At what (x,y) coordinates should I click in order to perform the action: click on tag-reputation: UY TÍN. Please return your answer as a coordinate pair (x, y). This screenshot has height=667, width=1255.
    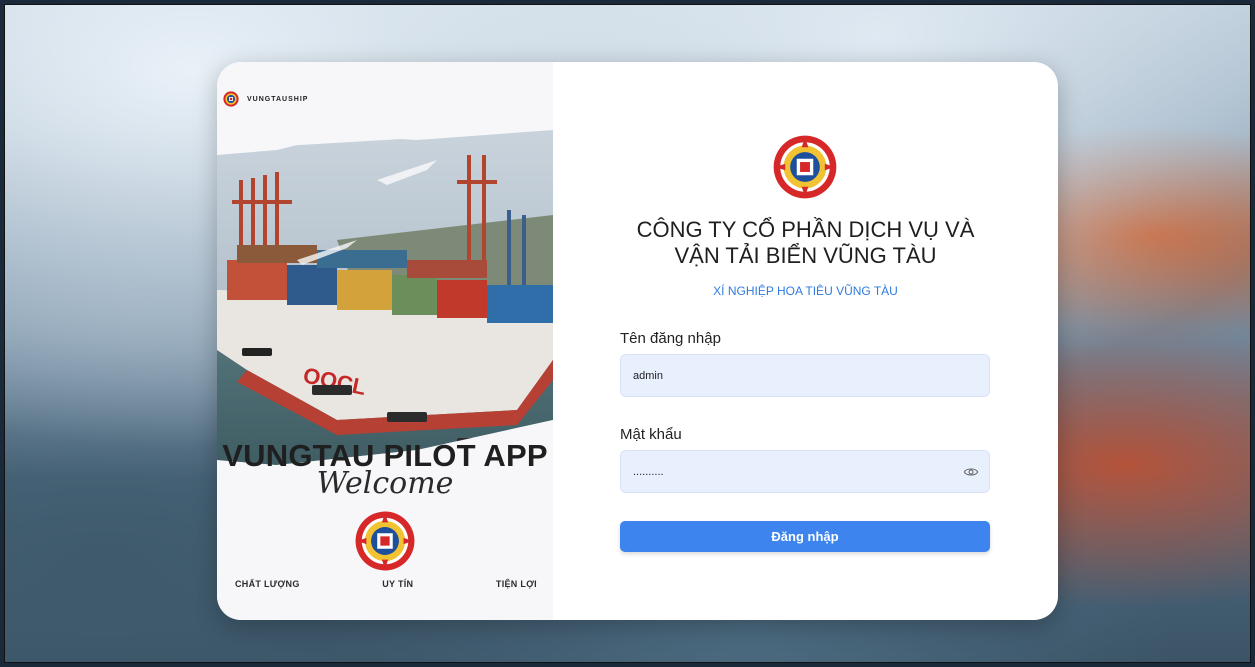
    Looking at the image, I should click on (398, 584).